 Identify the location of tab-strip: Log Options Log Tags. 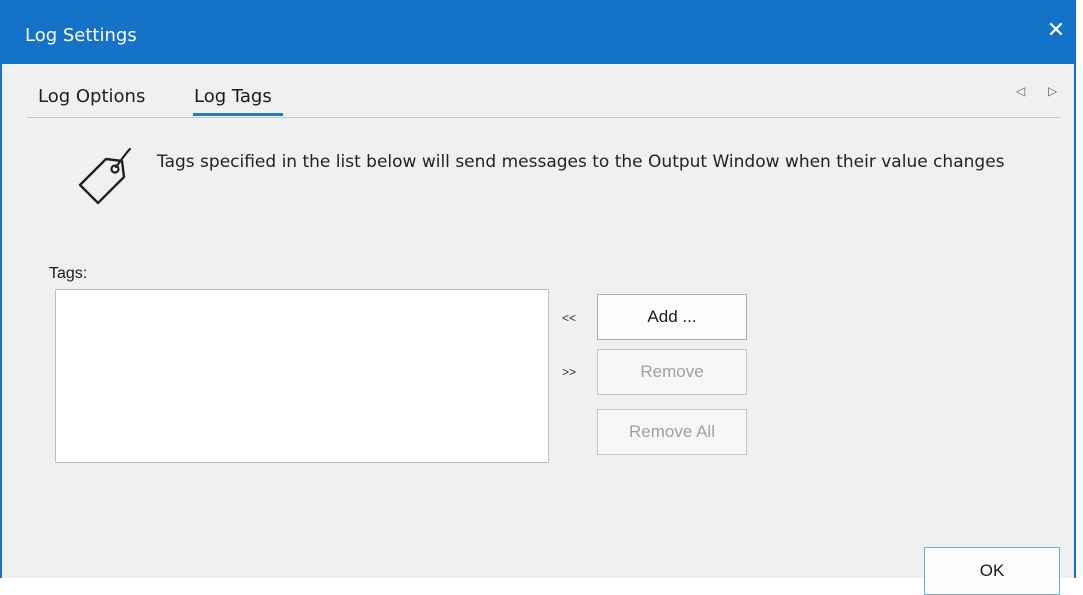
(538, 92).